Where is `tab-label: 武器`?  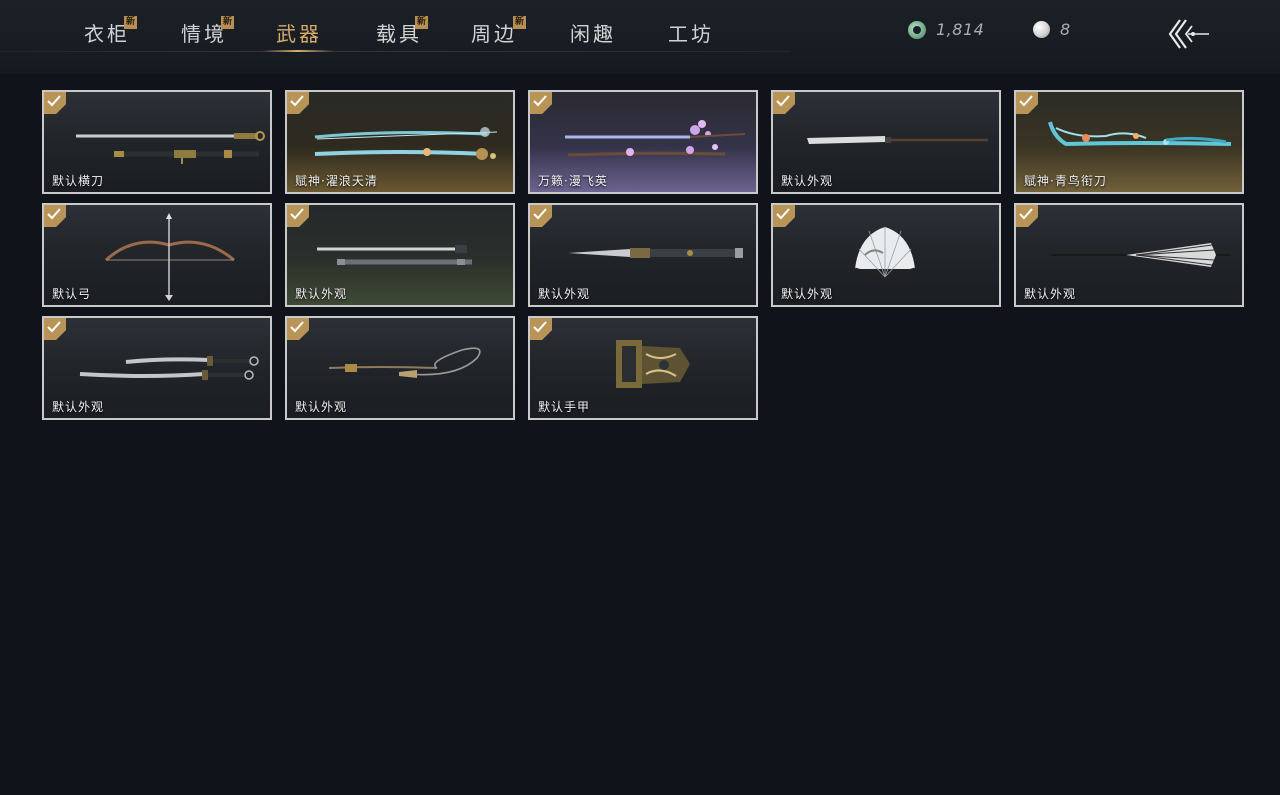 tab-label: 武器 is located at coordinates (299, 34).